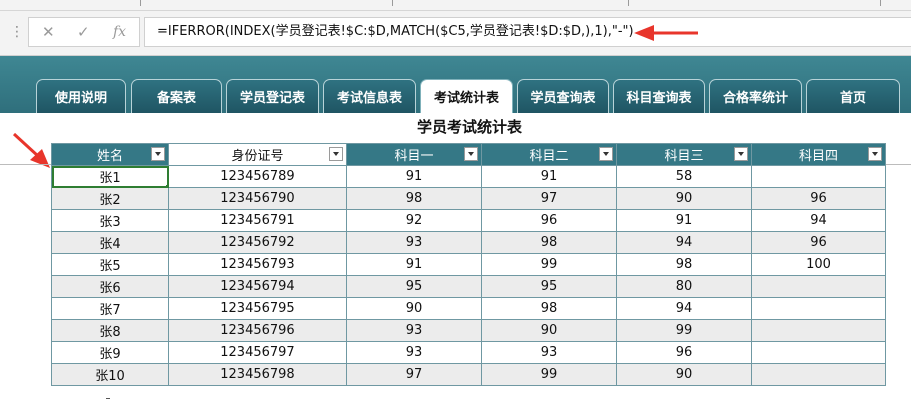  I want to click on tab-student-query: 学员查询表, so click(563, 96).